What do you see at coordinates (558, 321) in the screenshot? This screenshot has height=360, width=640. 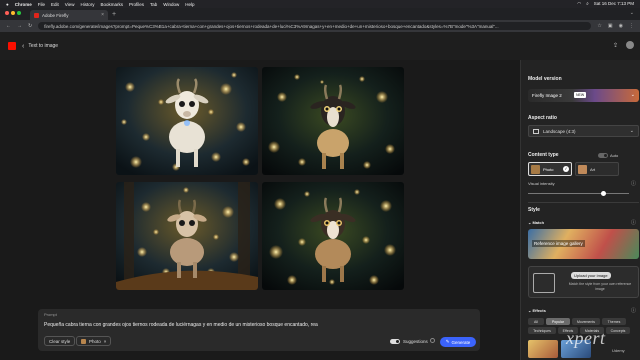 I see `effect-tab-popular: Popular` at bounding box center [558, 321].